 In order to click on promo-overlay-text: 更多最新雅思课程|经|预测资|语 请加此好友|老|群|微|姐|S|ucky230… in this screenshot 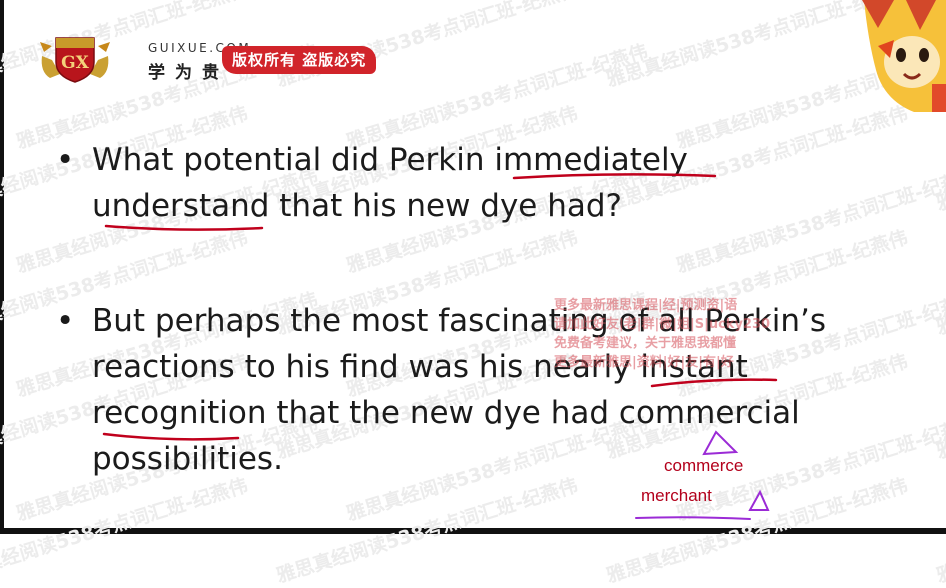, I will do `click(672, 334)`.